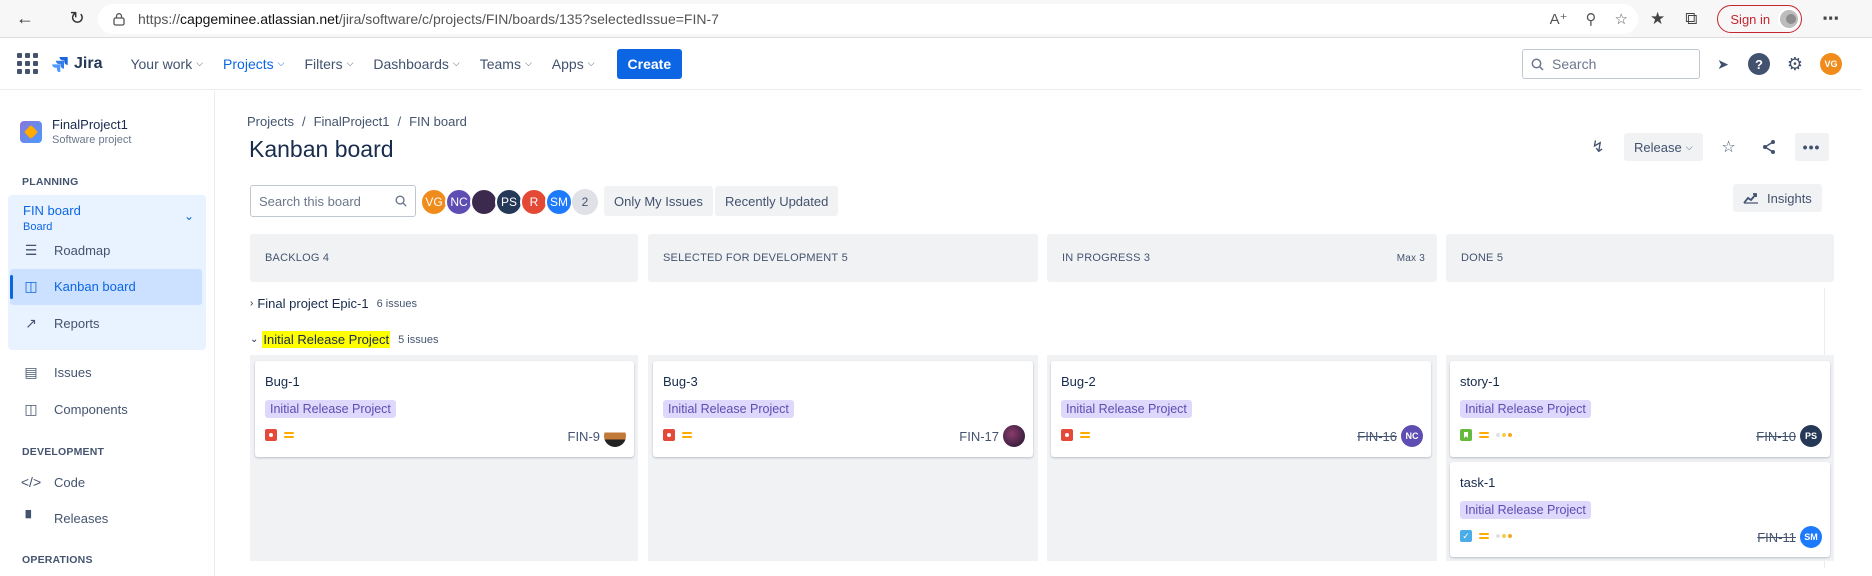 This screenshot has height=576, width=1872. Describe the element at coordinates (979, 436) in the screenshot. I see `issue-key: FIN-17` at that location.